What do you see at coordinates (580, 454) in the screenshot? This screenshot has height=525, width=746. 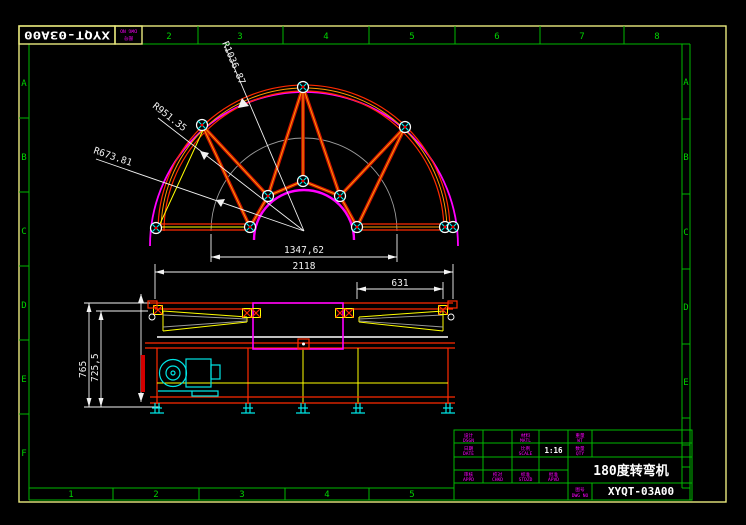 I see `stamp-qty-en: QTY` at bounding box center [580, 454].